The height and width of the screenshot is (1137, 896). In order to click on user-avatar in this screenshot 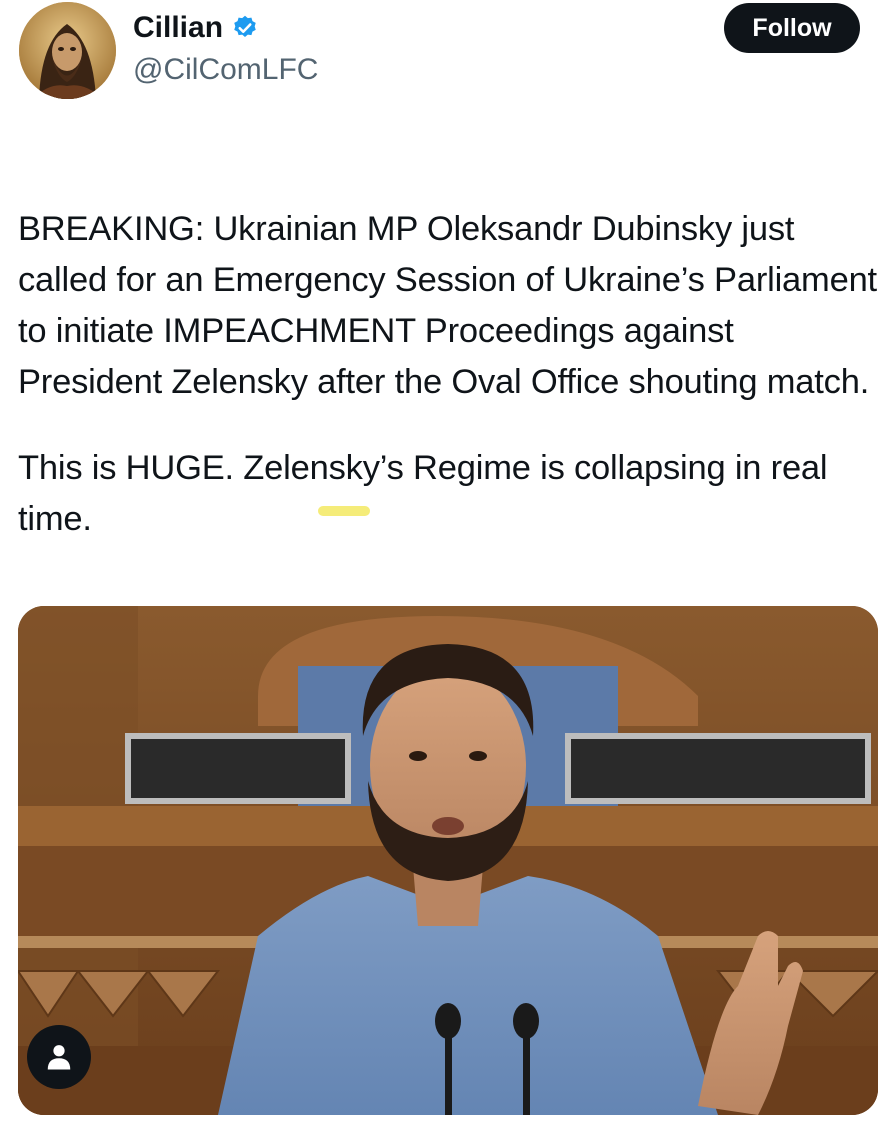, I will do `click(67, 50)`.